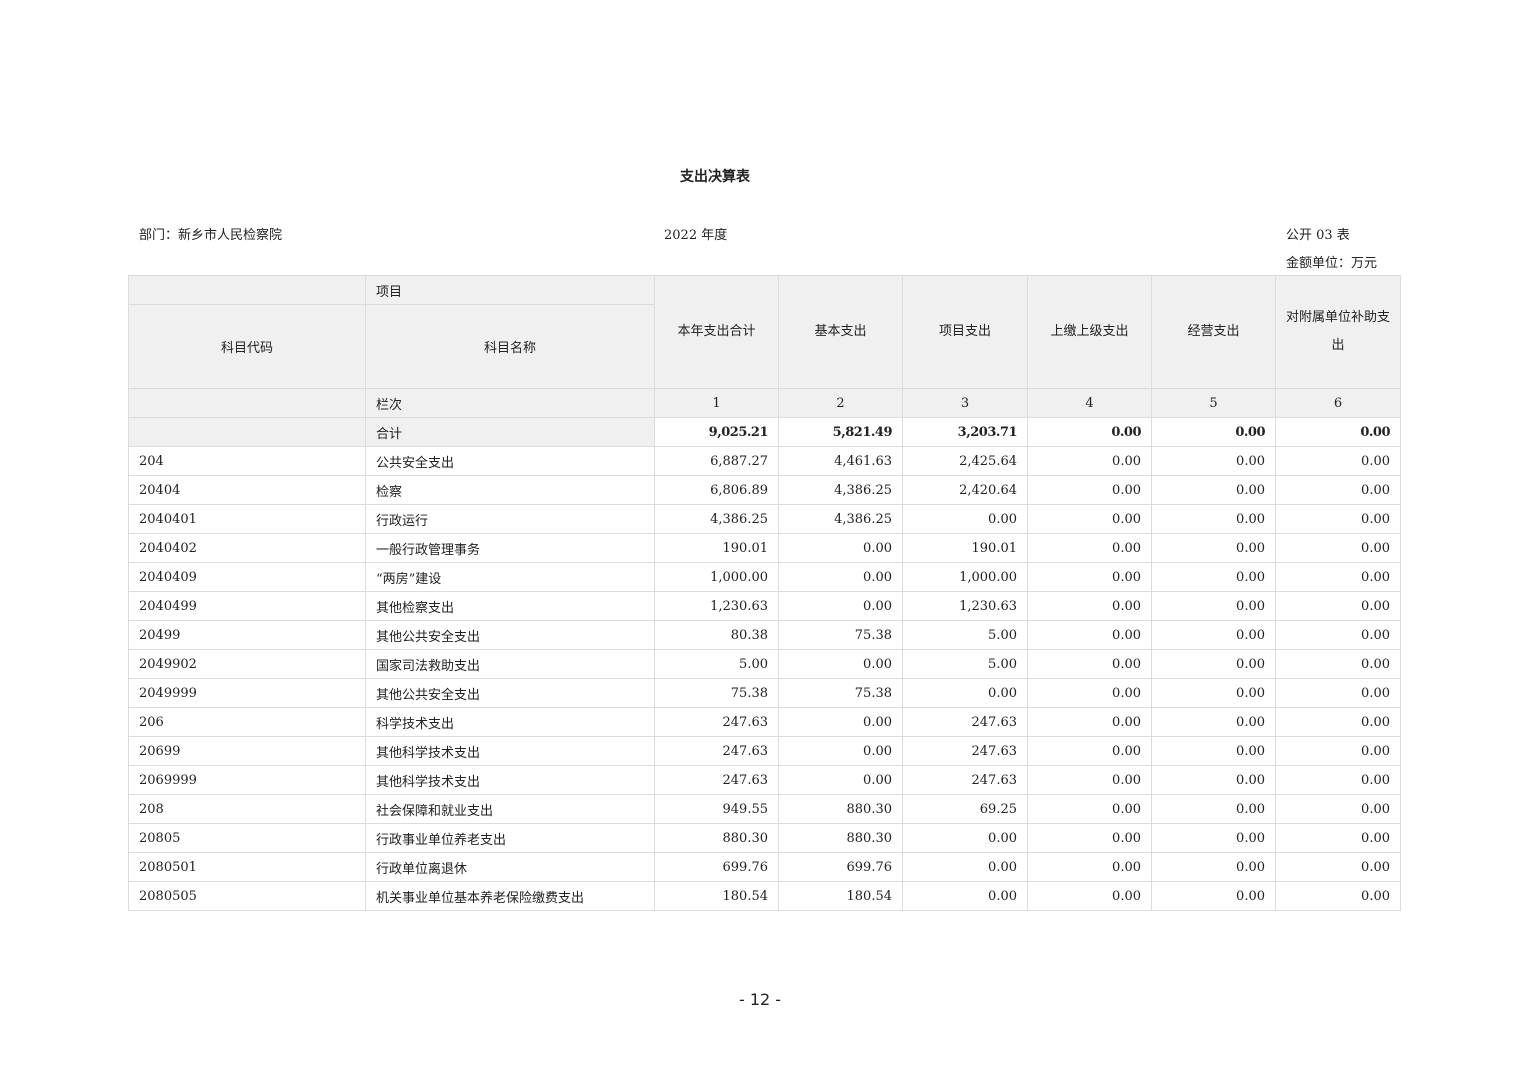 This screenshot has width=1520, height=1074. Describe the element at coordinates (510, 290) in the screenshot. I see `header-item: 项目` at that location.